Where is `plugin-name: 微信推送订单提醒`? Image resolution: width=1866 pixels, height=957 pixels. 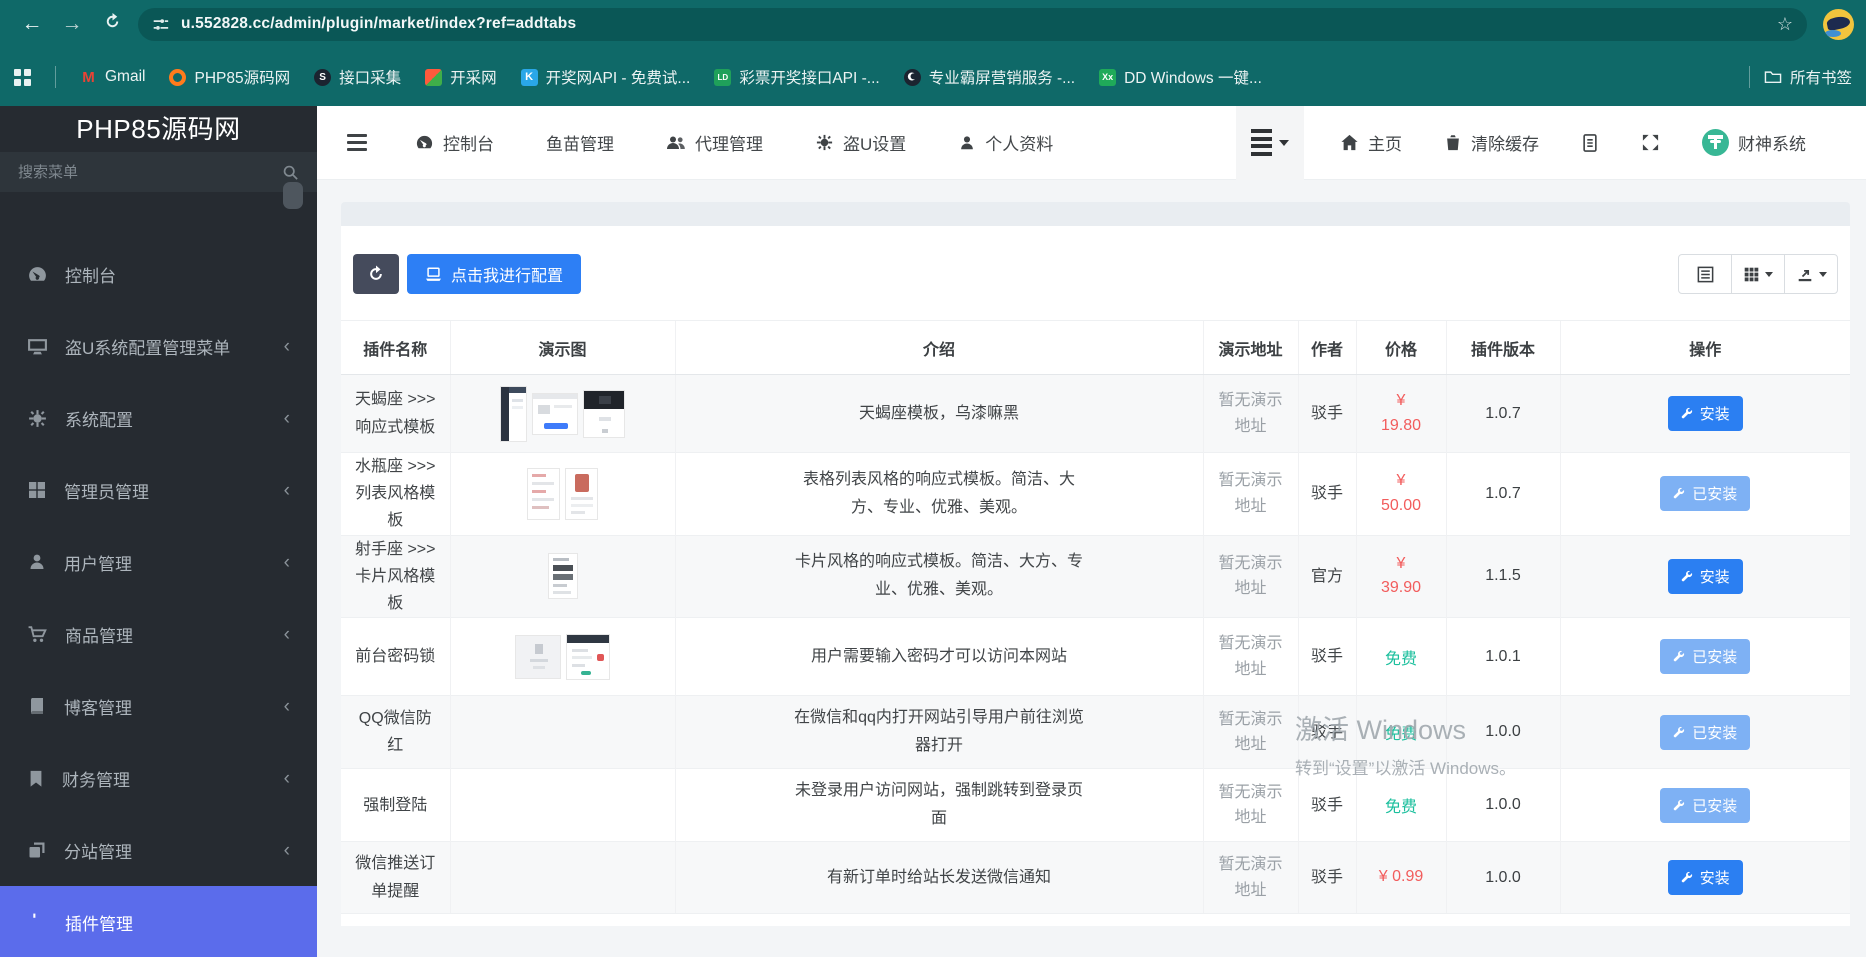
plugin-name: 微信推送订单提醒 is located at coordinates (395, 878).